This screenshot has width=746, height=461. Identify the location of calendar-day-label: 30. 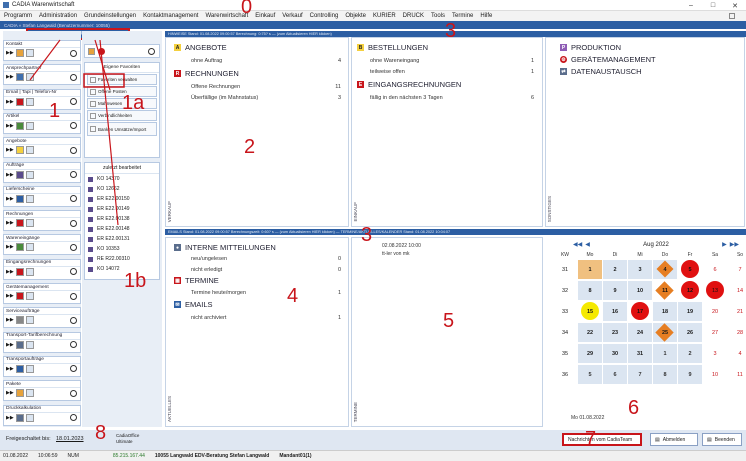
(615, 353).